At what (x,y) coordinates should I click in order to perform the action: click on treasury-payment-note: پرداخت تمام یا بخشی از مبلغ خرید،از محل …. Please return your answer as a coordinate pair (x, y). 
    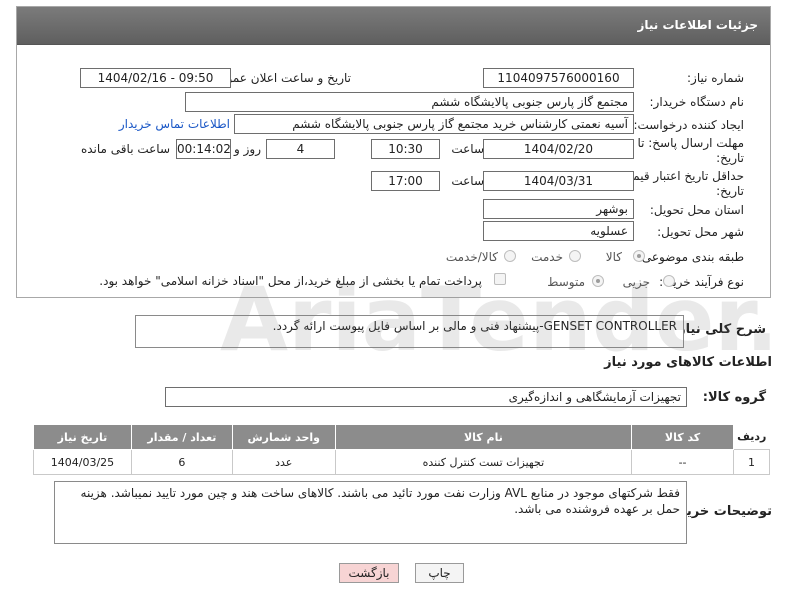
    Looking at the image, I should click on (290, 281).